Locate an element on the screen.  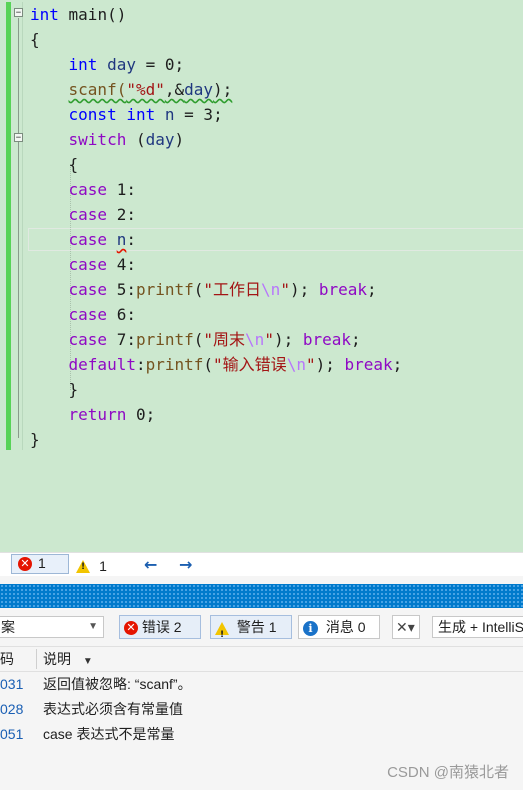
code-line: default:printf("输入错误\n"); break; is located at coordinates (216, 364).